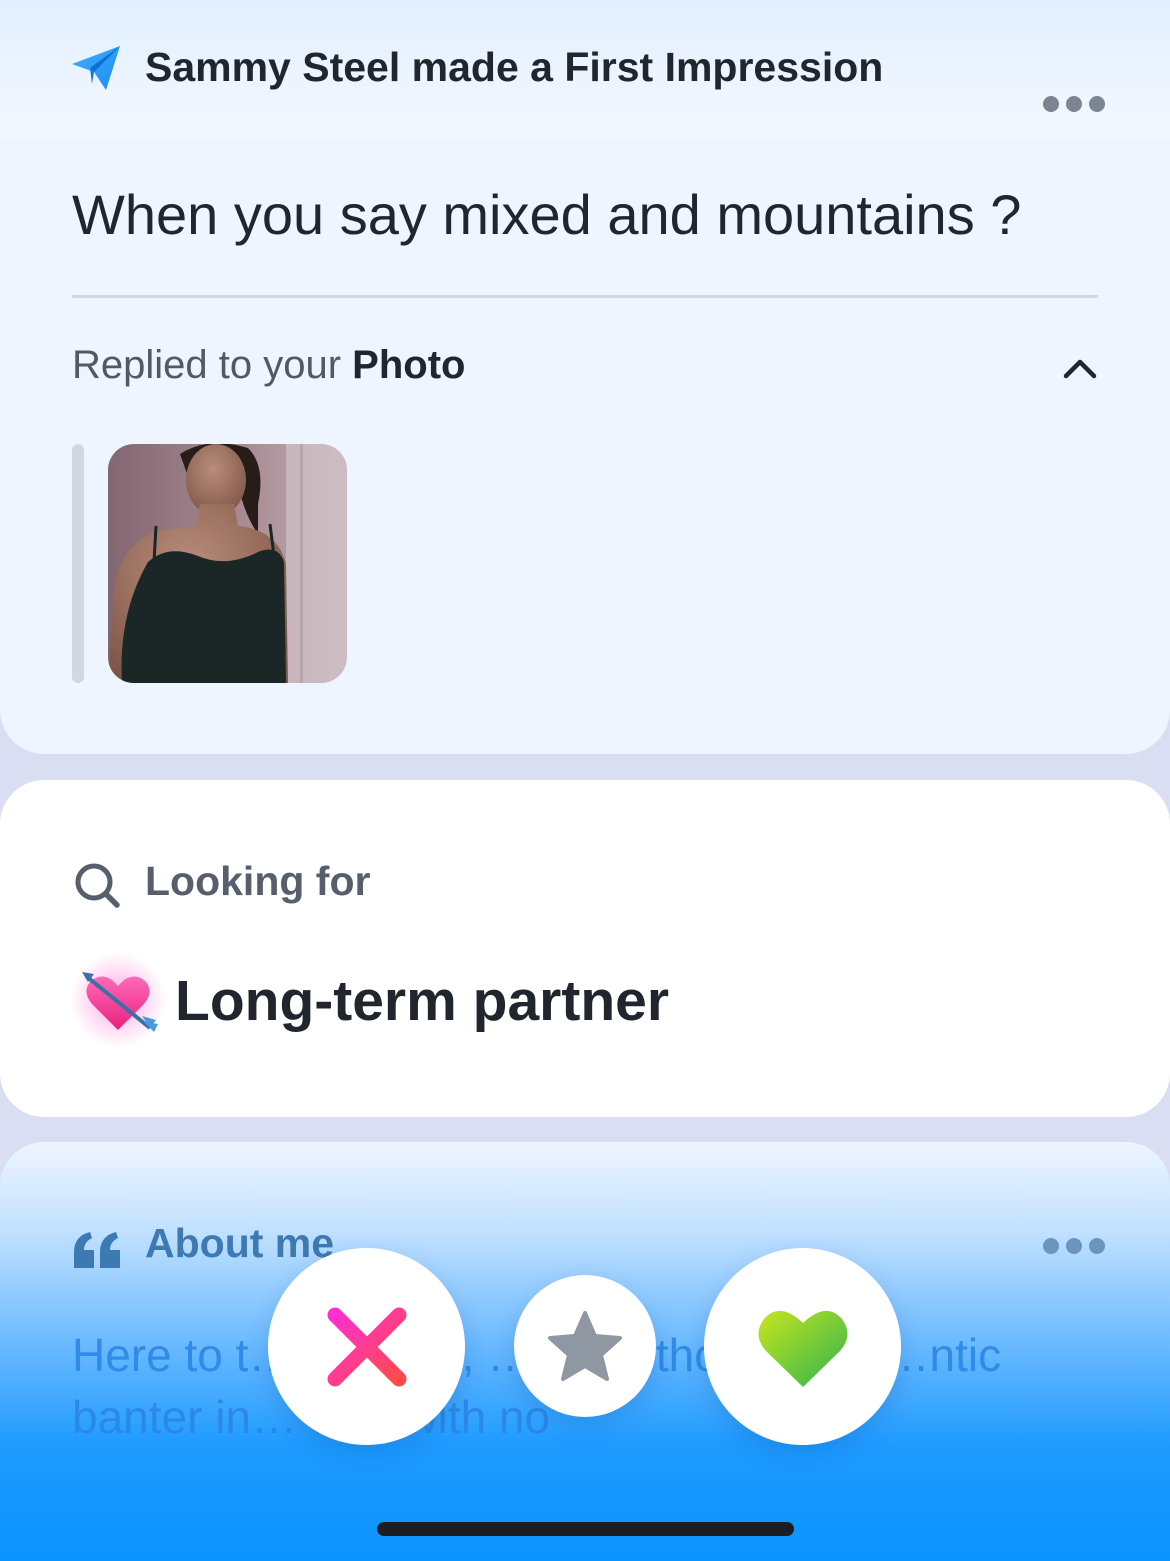 The height and width of the screenshot is (1561, 1170). I want to click on quote-icon, so click(97, 1250).